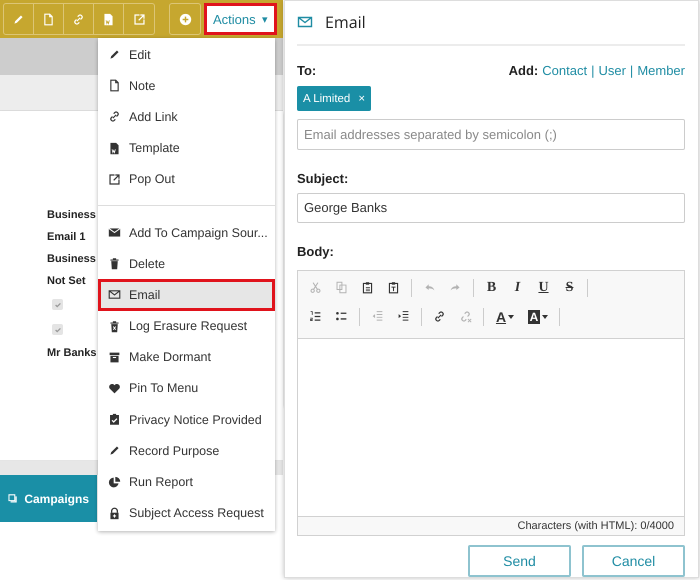 This screenshot has height=580, width=700. What do you see at coordinates (403, 317) in the screenshot?
I see `indent-icon` at bounding box center [403, 317].